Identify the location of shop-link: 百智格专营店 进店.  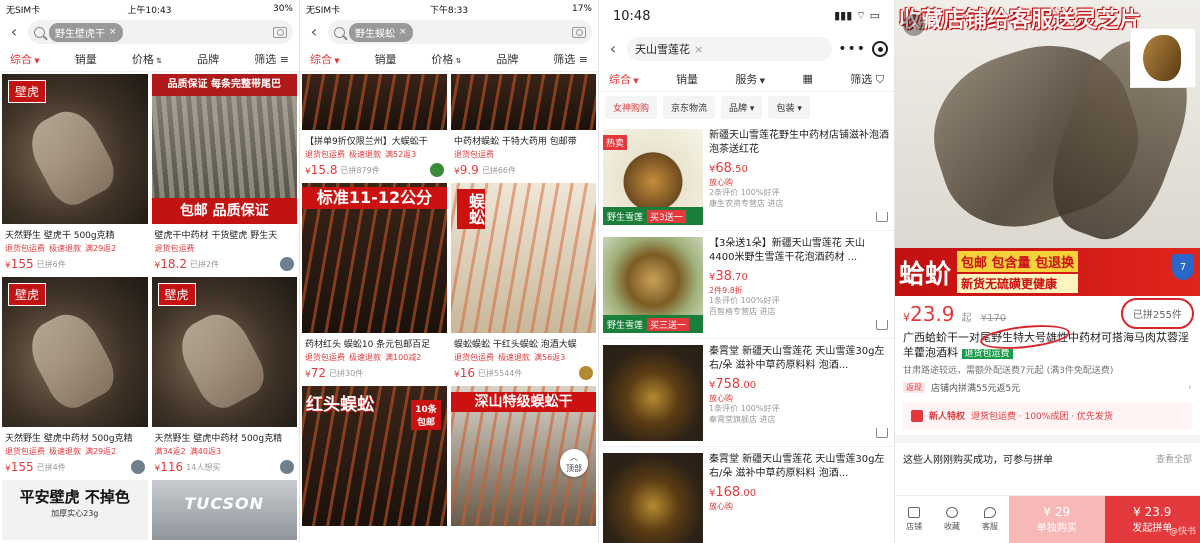
(799, 312).